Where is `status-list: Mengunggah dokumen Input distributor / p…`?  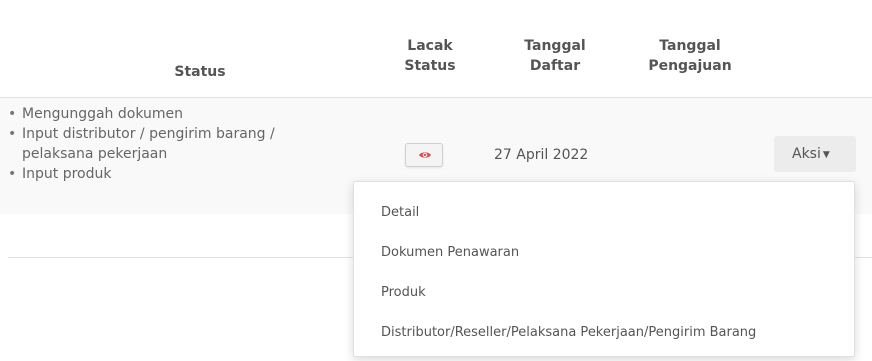
status-list: Mengunggah dokumen Input distributor / p… is located at coordinates (178, 144).